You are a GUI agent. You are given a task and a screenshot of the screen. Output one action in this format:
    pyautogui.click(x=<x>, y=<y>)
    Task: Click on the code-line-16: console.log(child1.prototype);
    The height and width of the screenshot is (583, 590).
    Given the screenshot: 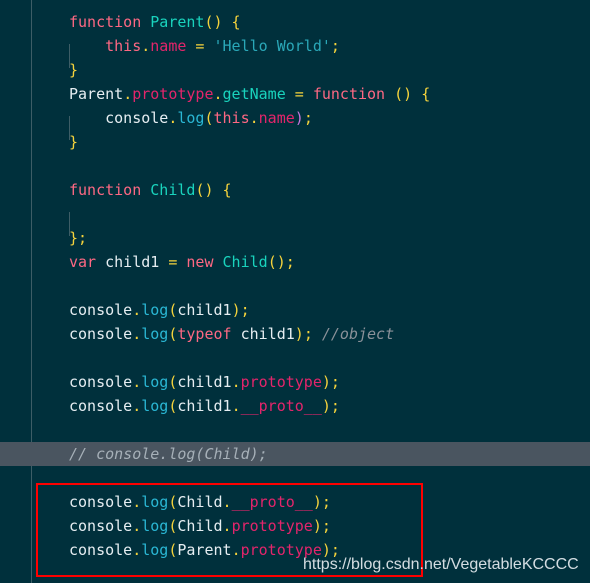 What is the action you would take?
    pyautogui.click(x=295, y=382)
    